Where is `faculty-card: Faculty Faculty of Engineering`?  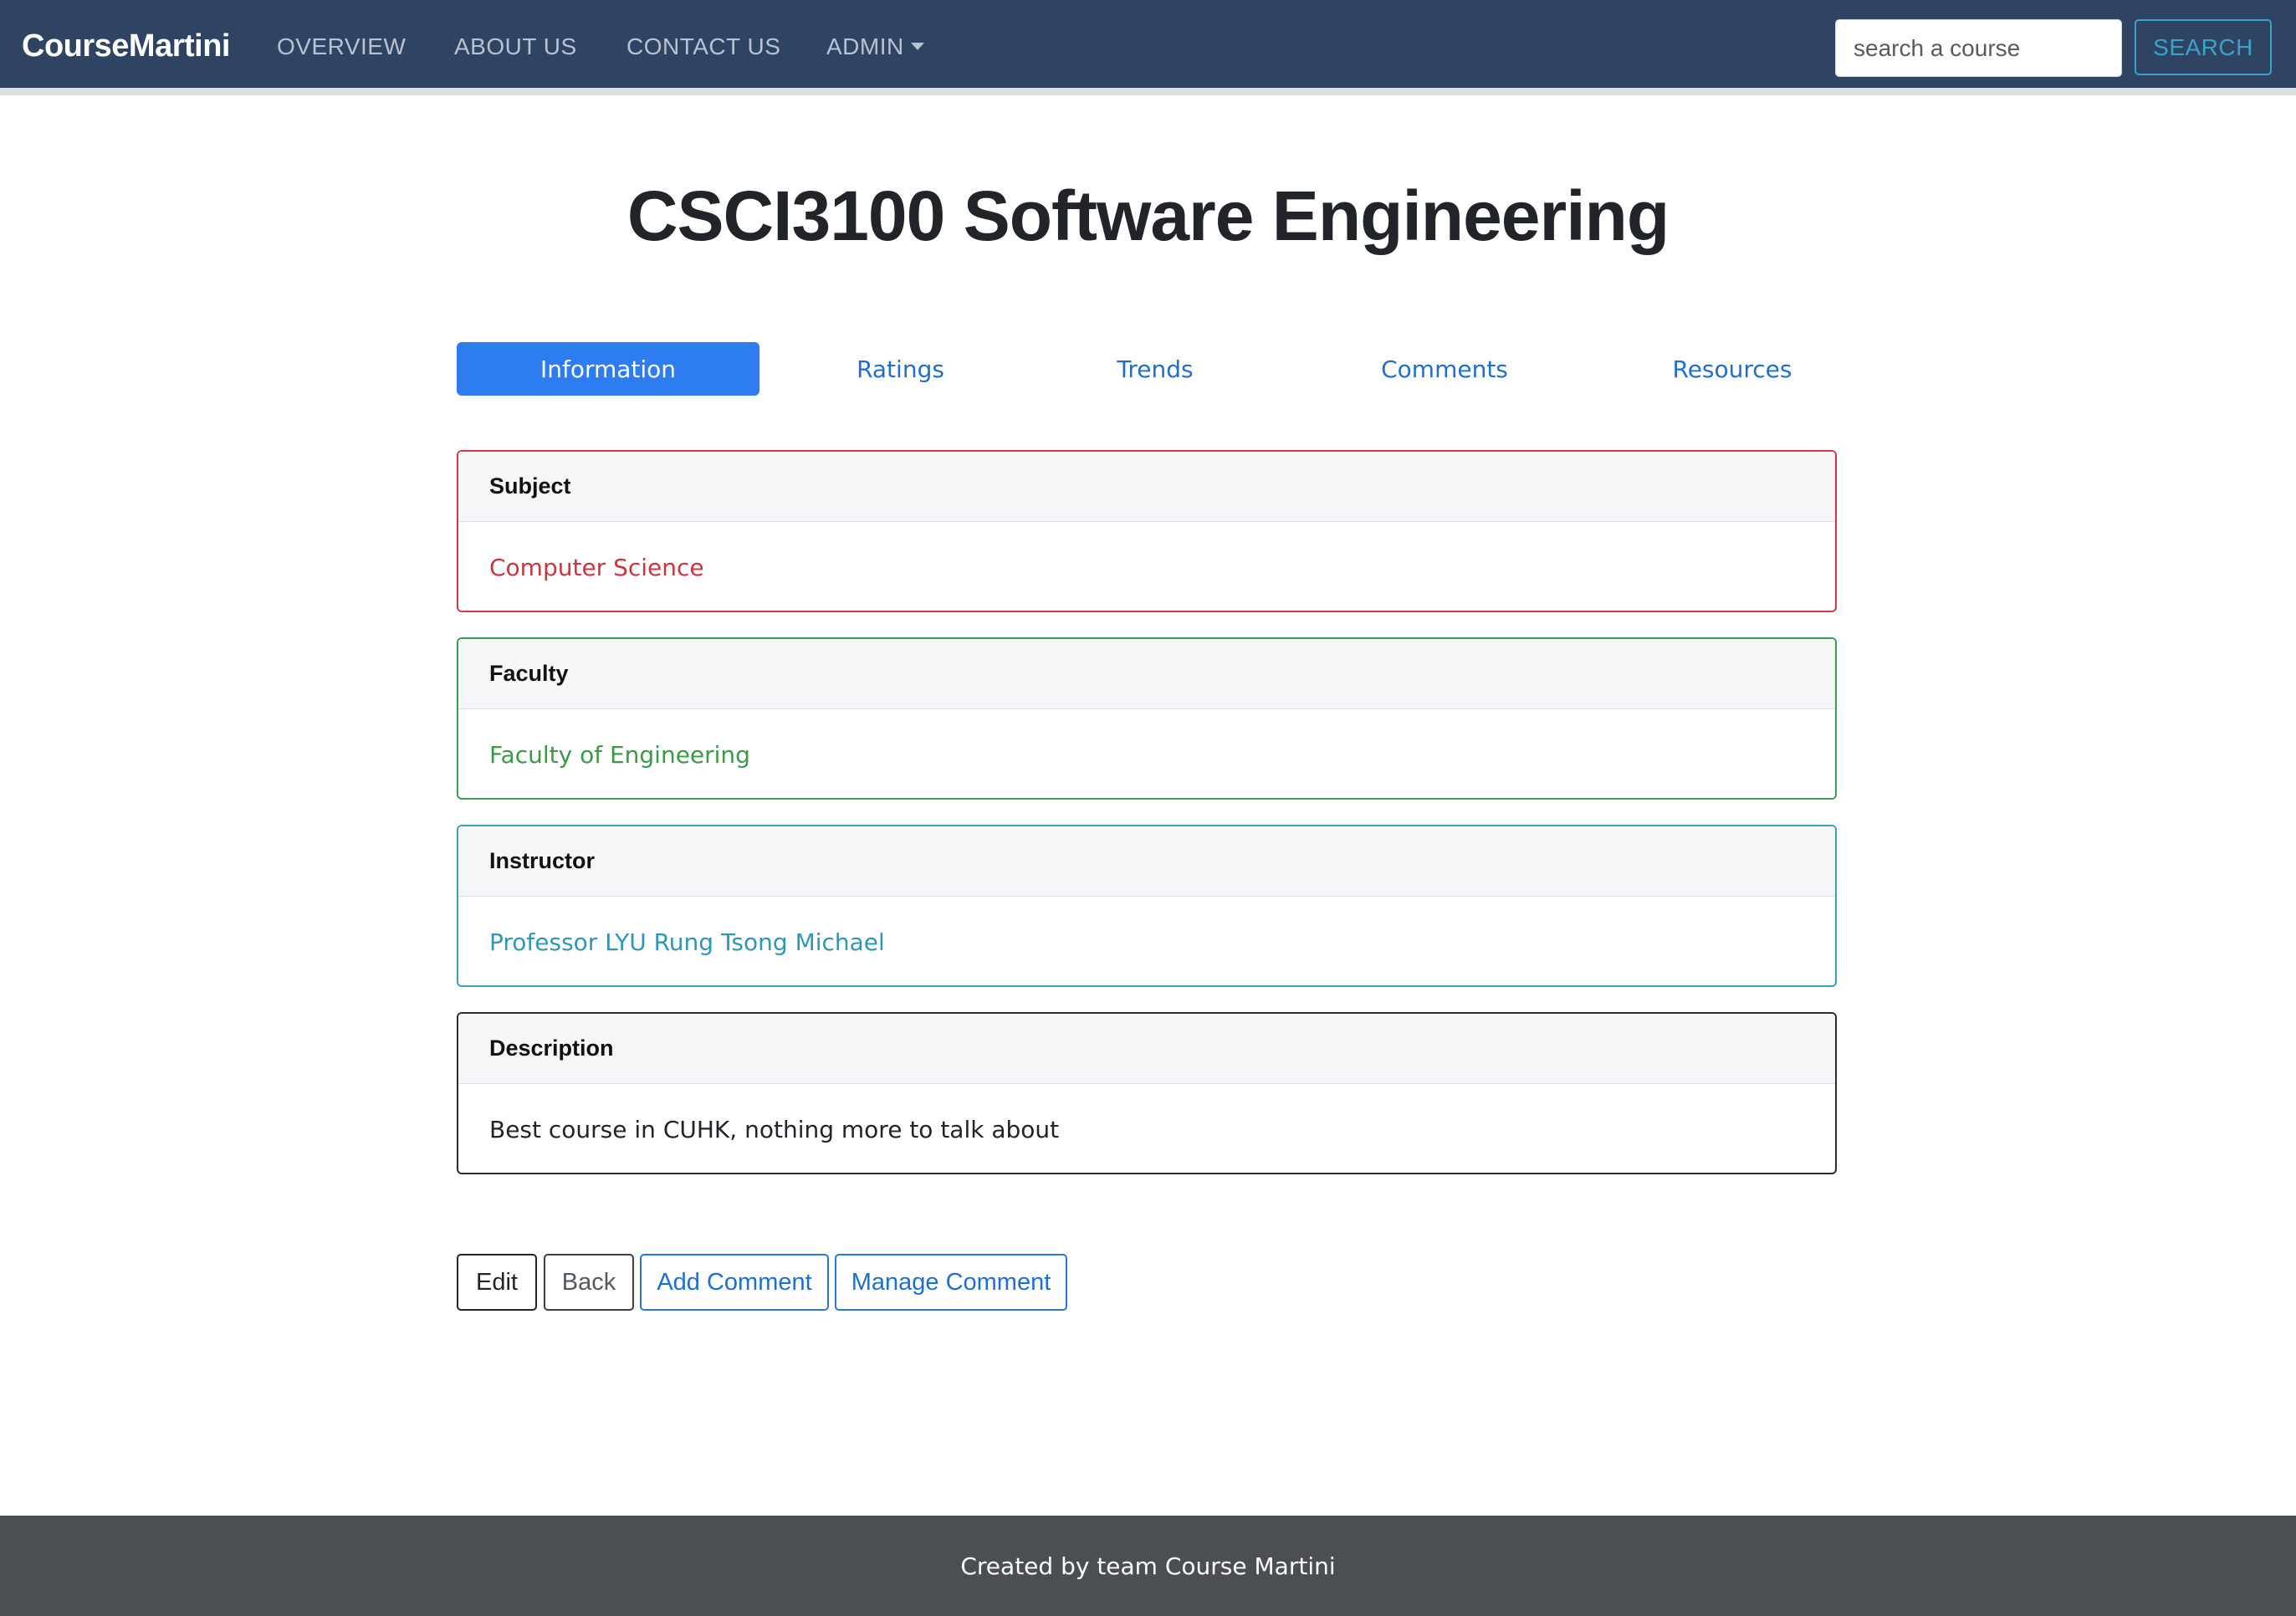 faculty-card: Faculty Faculty of Engineering is located at coordinates (1147, 718).